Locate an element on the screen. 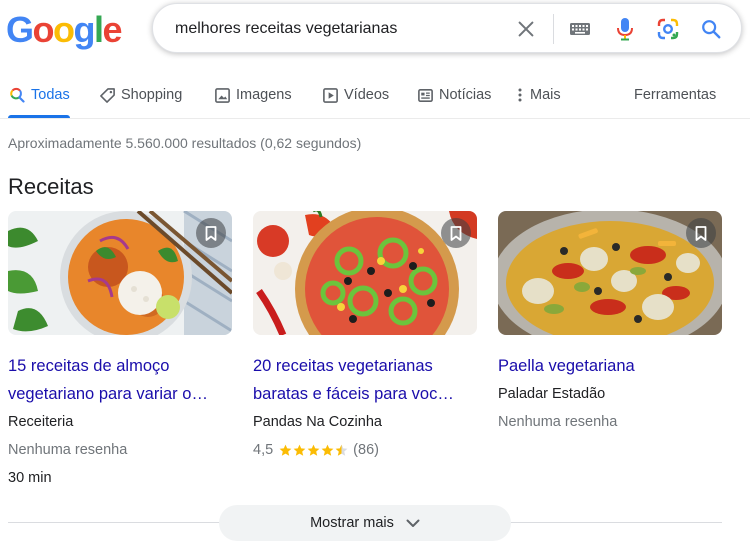 This screenshot has height=544, width=750. tab-label: Mais is located at coordinates (545, 95).